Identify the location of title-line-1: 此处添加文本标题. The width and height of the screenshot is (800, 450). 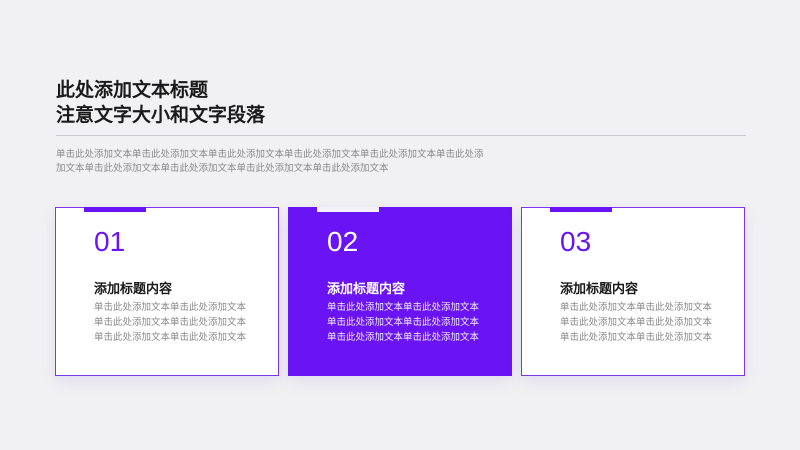
(132, 90).